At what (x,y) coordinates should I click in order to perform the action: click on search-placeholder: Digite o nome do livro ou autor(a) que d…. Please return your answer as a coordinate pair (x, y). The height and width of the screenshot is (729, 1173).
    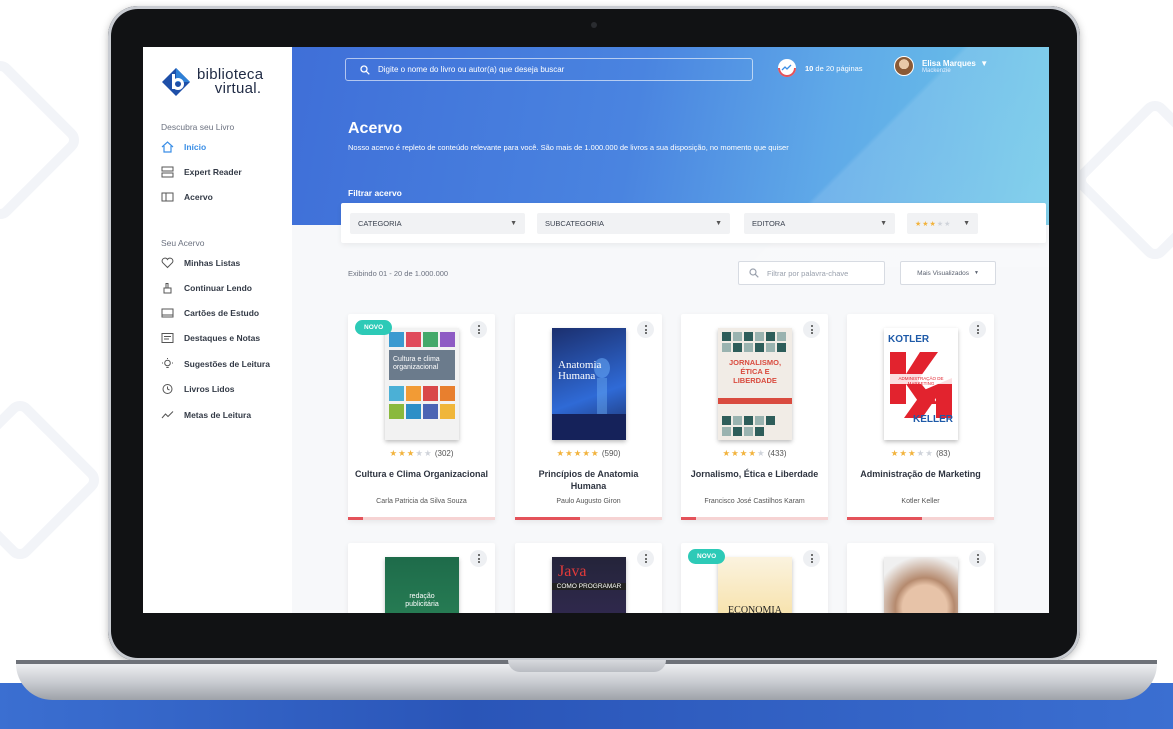
    Looking at the image, I should click on (471, 69).